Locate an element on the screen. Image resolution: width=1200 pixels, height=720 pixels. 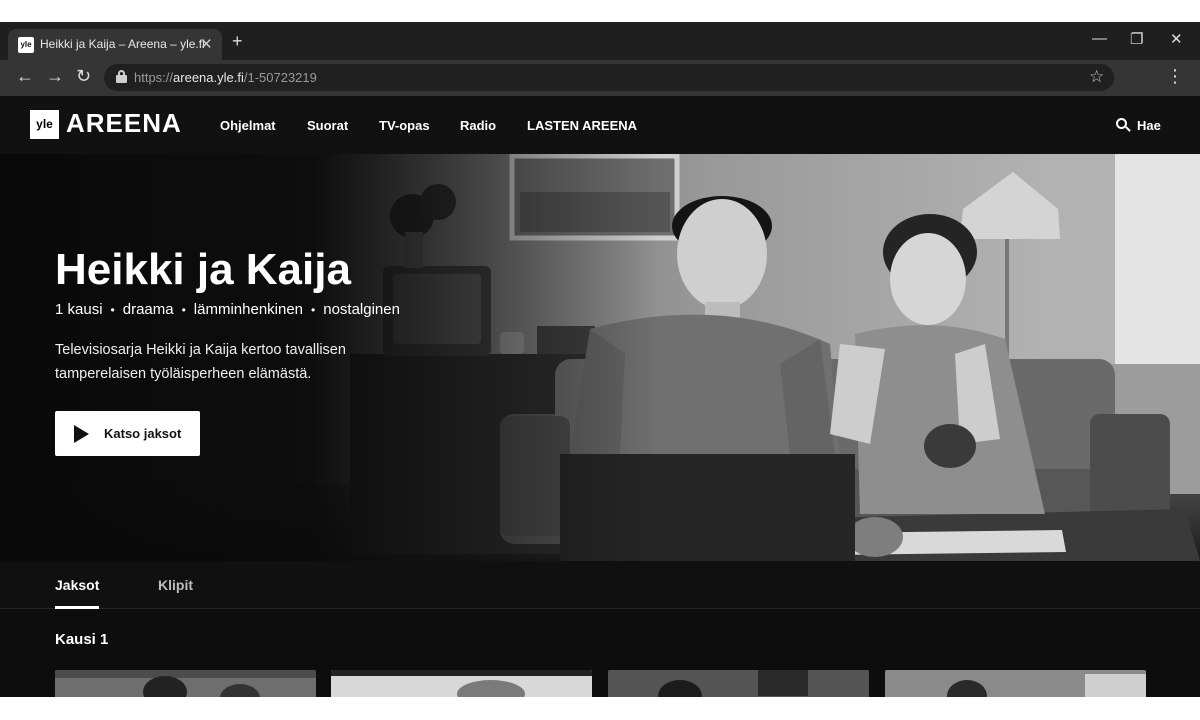
season-section: Kausi 1 is located at coordinates (600, 653).